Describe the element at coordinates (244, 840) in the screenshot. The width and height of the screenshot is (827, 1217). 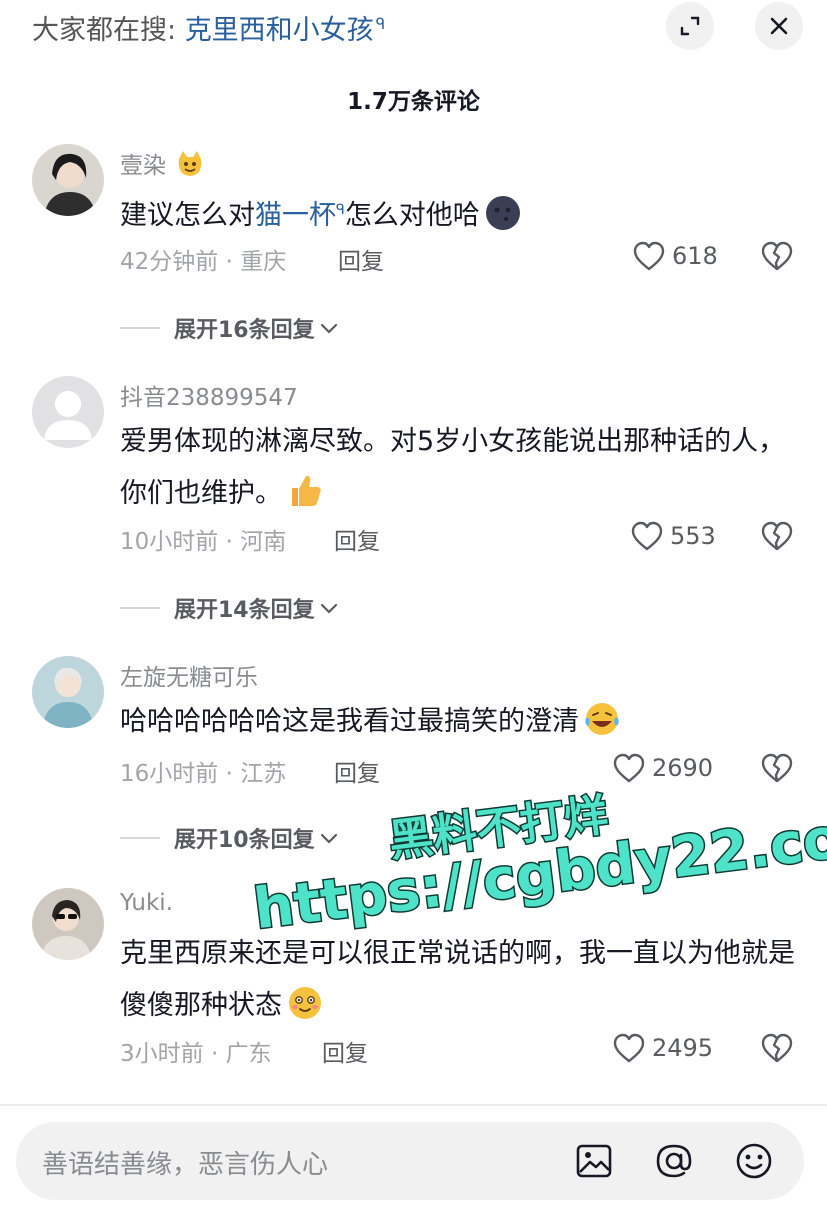
I see `expand-replies-label: 展开10条回复` at that location.